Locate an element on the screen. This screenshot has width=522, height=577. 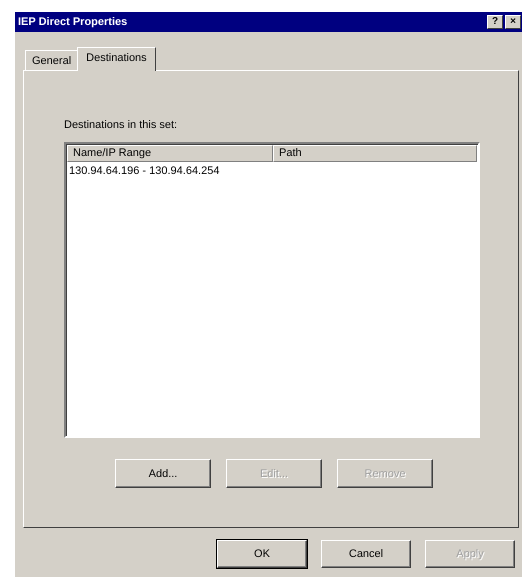
column-header: Name/IP Range is located at coordinates (170, 153).